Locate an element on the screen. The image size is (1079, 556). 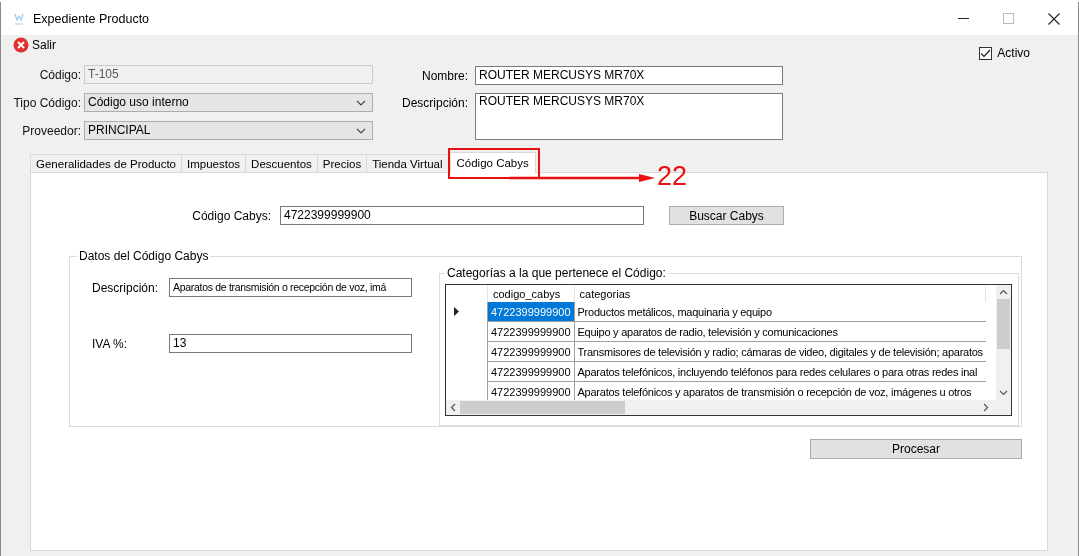
horizontal-scrollbar is located at coordinates (728, 407).